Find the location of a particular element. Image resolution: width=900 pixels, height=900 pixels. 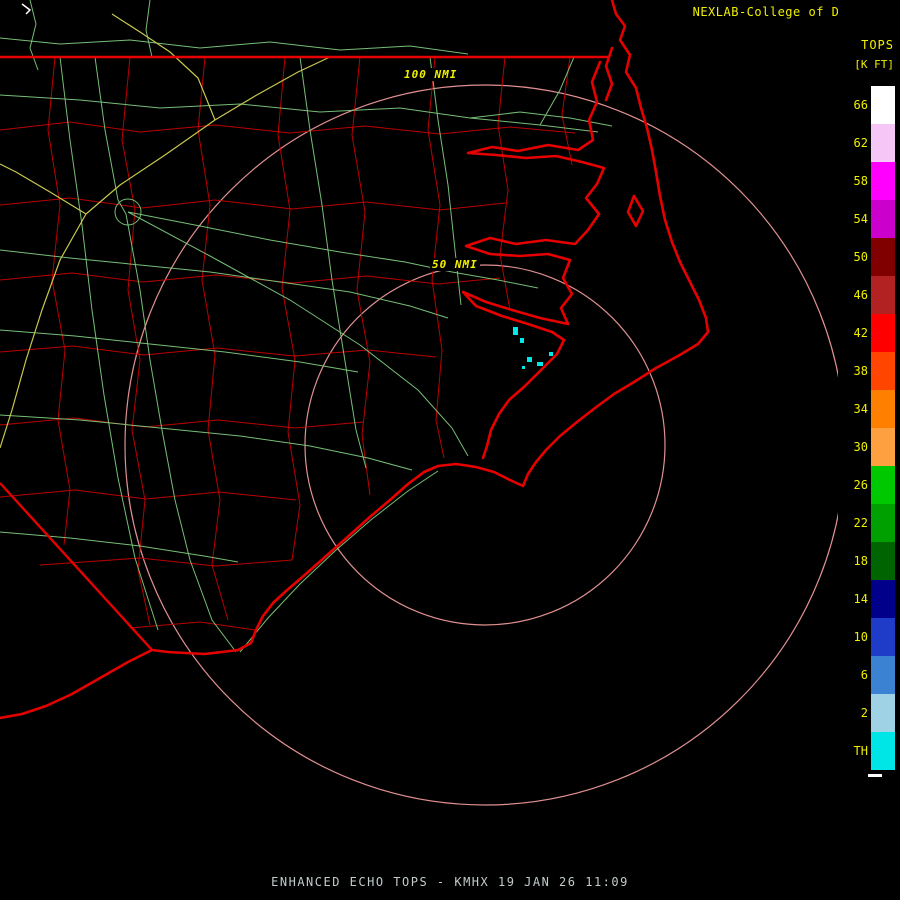

legend-band: 14 is located at coordinates (869, 599).